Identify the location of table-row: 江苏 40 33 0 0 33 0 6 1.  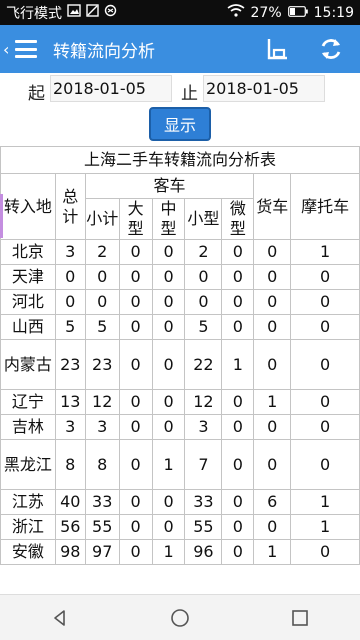
(180, 502).